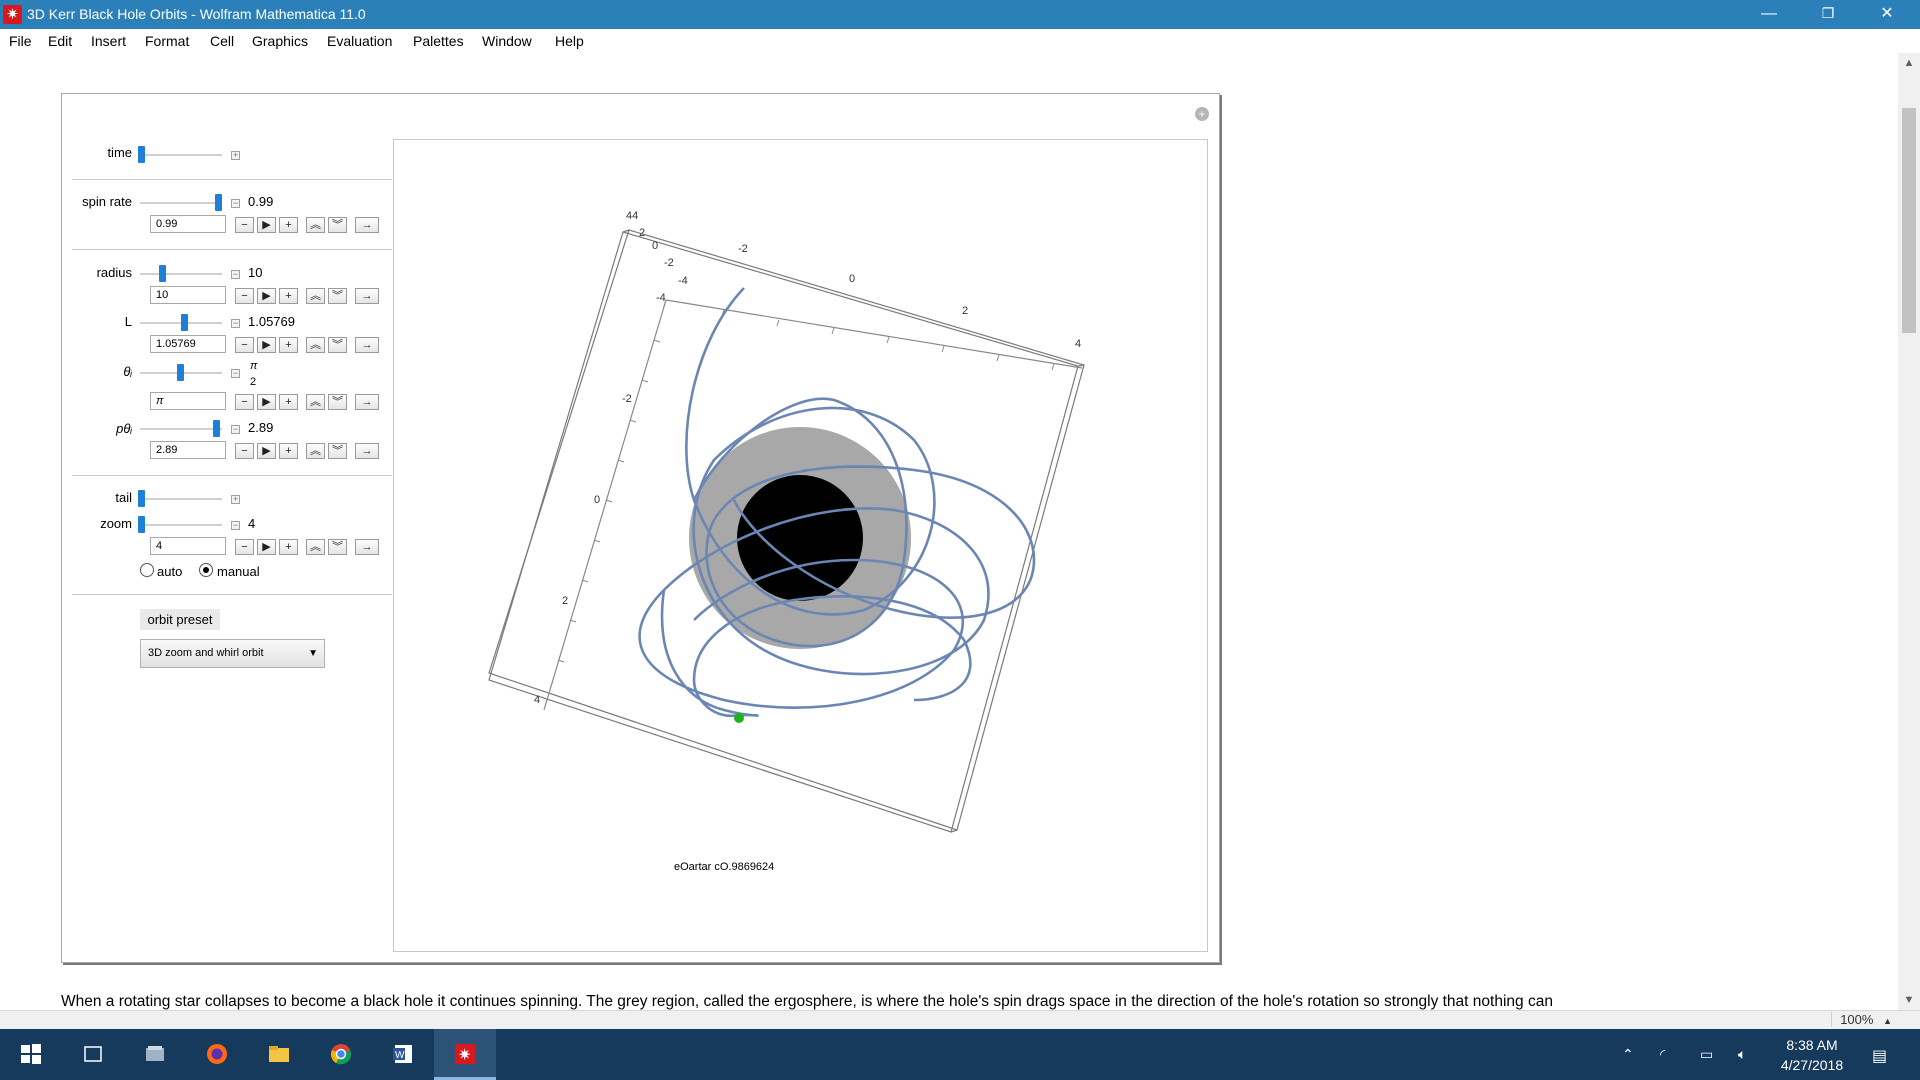 This screenshot has width=1920, height=1080. What do you see at coordinates (181, 203) in the screenshot?
I see `spin-rate-slider-track` at bounding box center [181, 203].